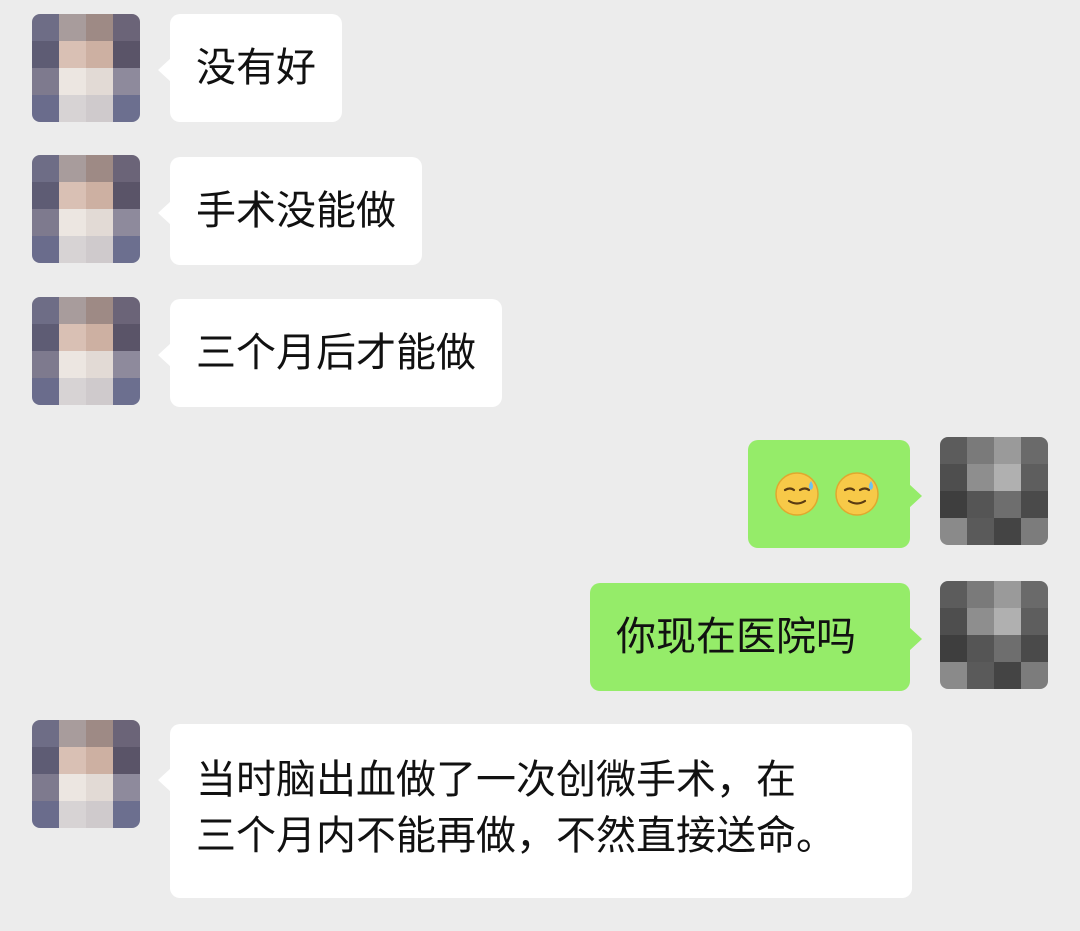  I want to click on message-text-line: 当时脑出血做了一次创微手术，在, so click(496, 780).